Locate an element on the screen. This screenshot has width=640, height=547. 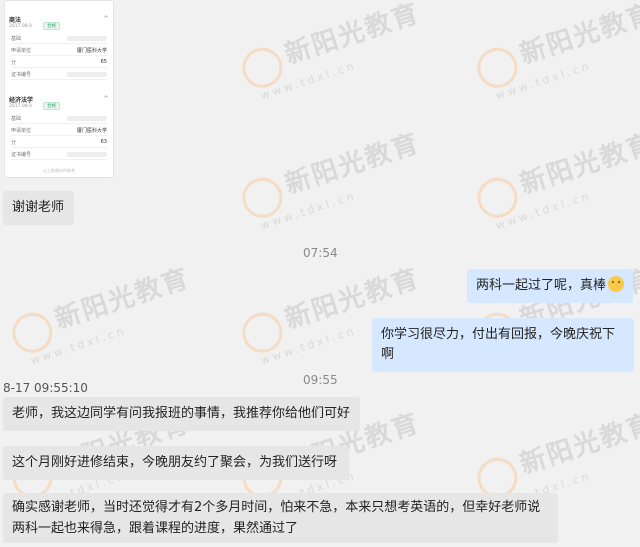
subject-title: 经济法学 is located at coordinates (21, 100).